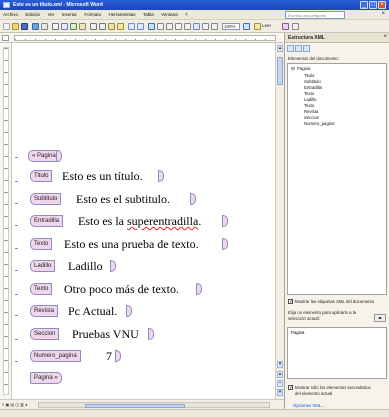 The image size is (389, 417). Describe the element at coordinates (46, 378) in the screenshot. I see `xml-tag-pagina-close: Pagina »` at that location.